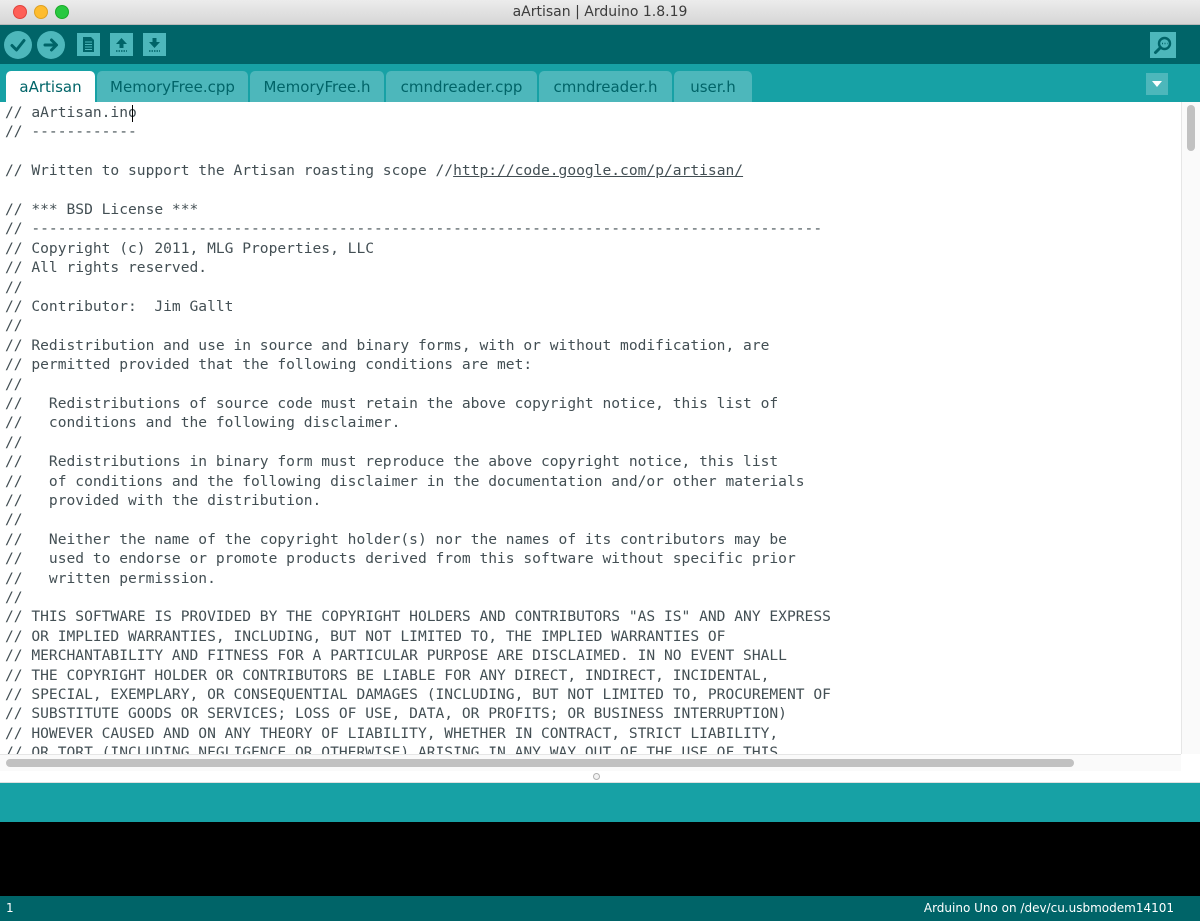 This screenshot has height=921, width=1200. I want to click on magnifier-icon, so click(1163, 45).